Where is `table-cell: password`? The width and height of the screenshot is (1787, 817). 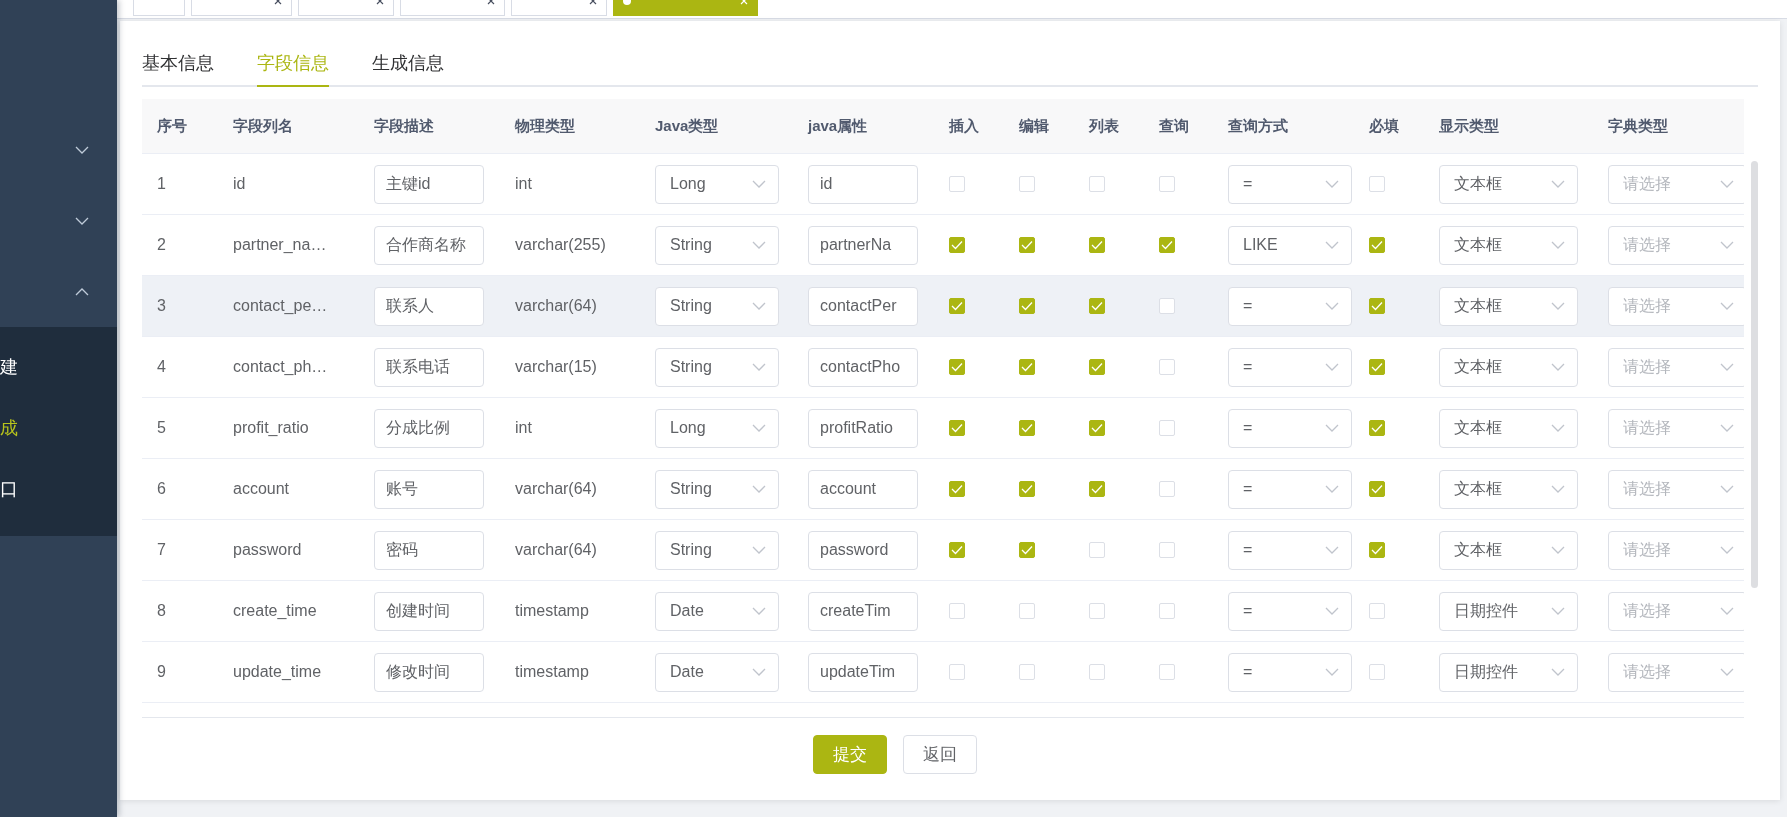 table-cell: password is located at coordinates (267, 550).